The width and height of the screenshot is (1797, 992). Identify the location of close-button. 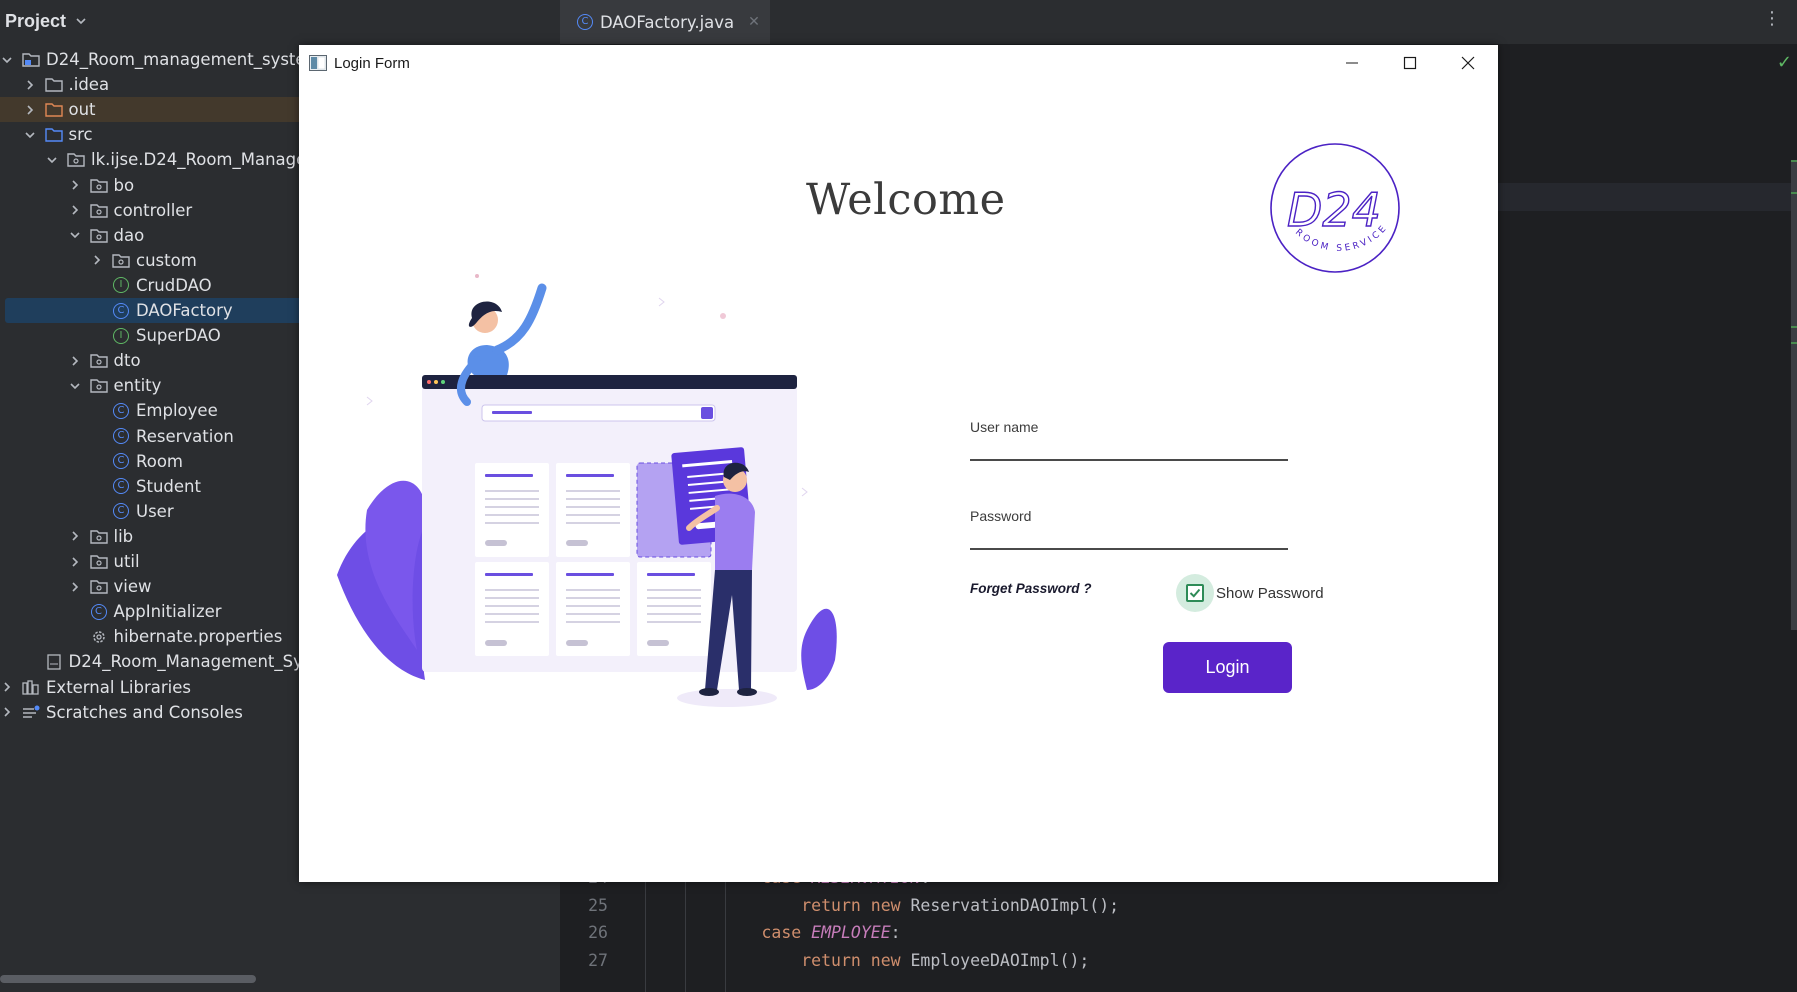
(1468, 63).